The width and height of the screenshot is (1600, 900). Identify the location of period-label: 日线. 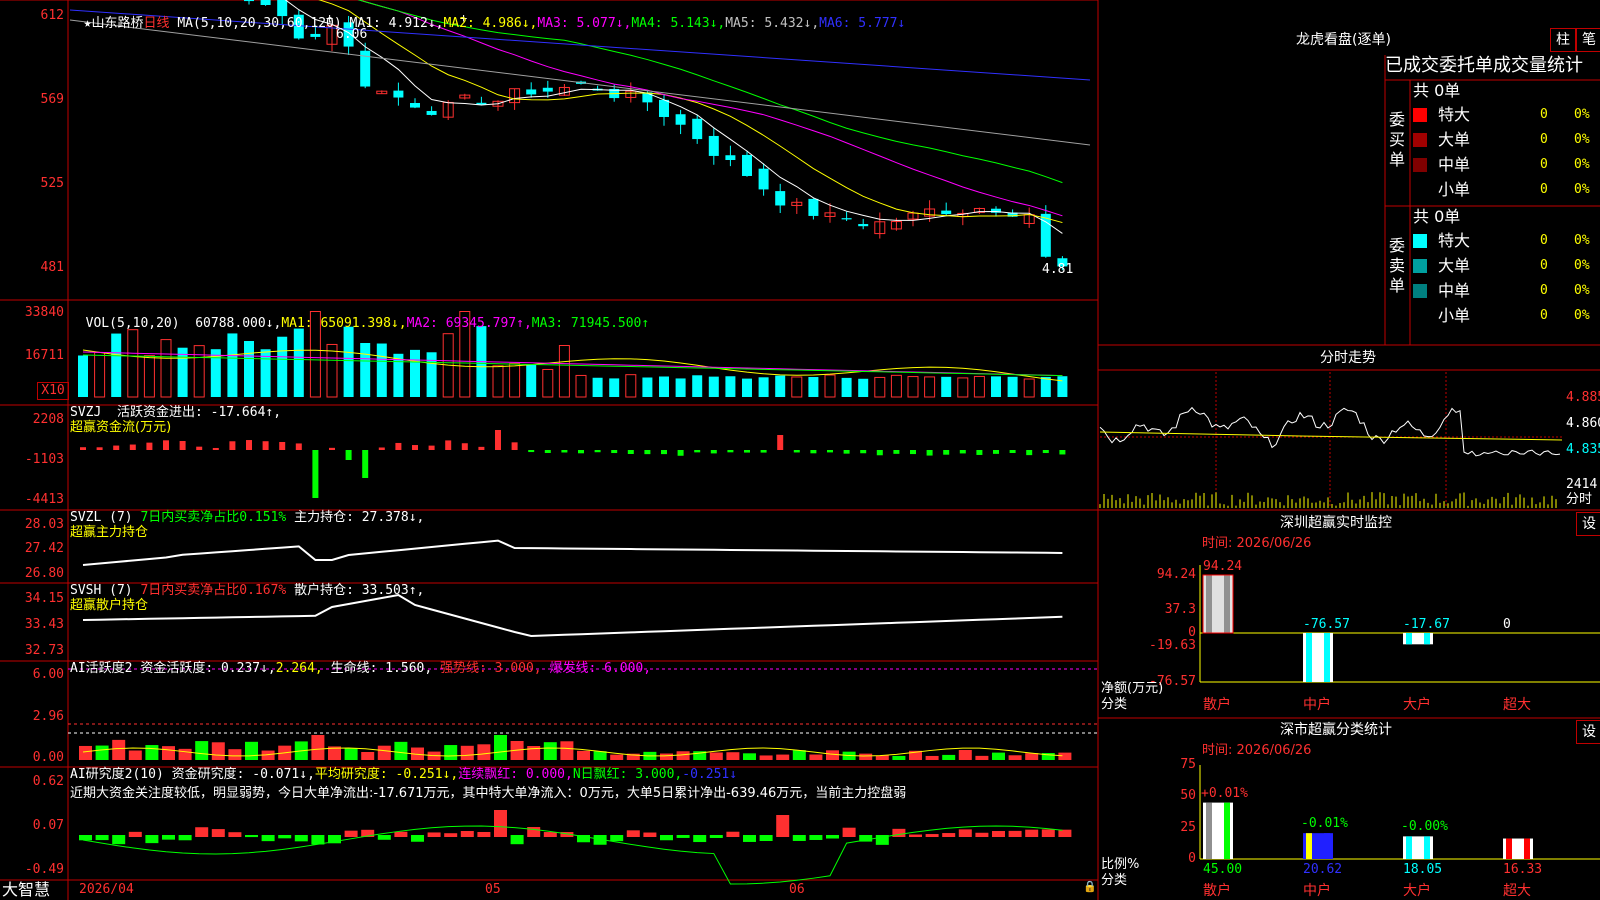
(157, 23).